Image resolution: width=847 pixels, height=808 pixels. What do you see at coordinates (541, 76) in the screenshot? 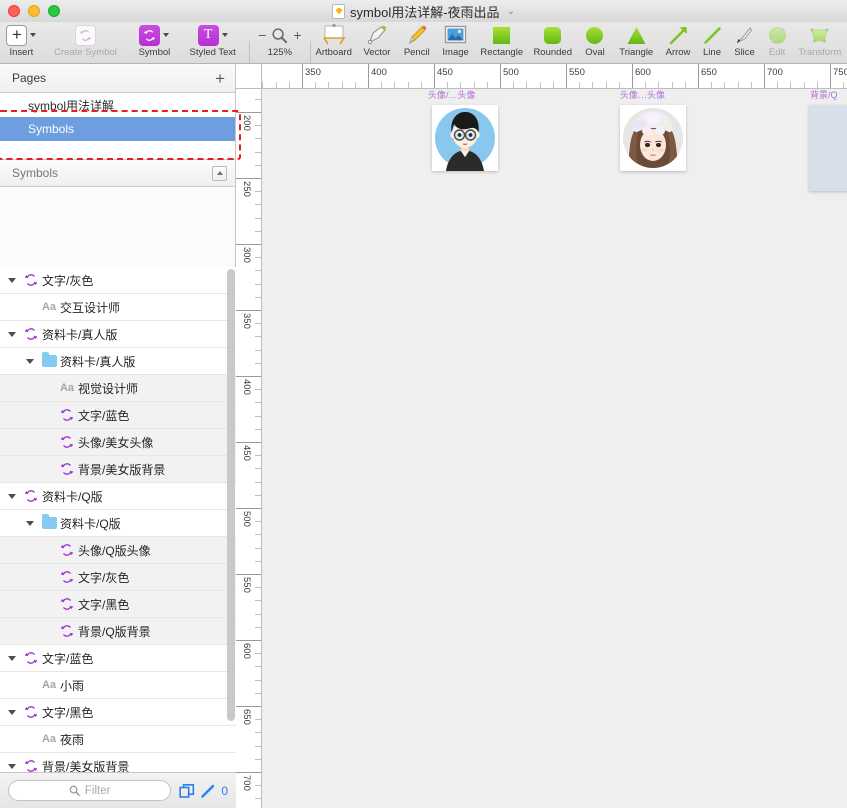
I see `horizontal-ruler: 350 400 450 500 550 600 650 700 750` at bounding box center [541, 76].